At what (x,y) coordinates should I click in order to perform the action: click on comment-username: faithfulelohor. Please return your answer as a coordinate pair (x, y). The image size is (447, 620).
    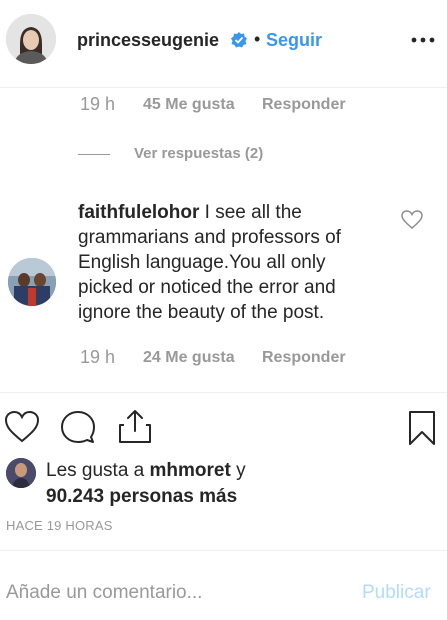
    Looking at the image, I should click on (138, 212).